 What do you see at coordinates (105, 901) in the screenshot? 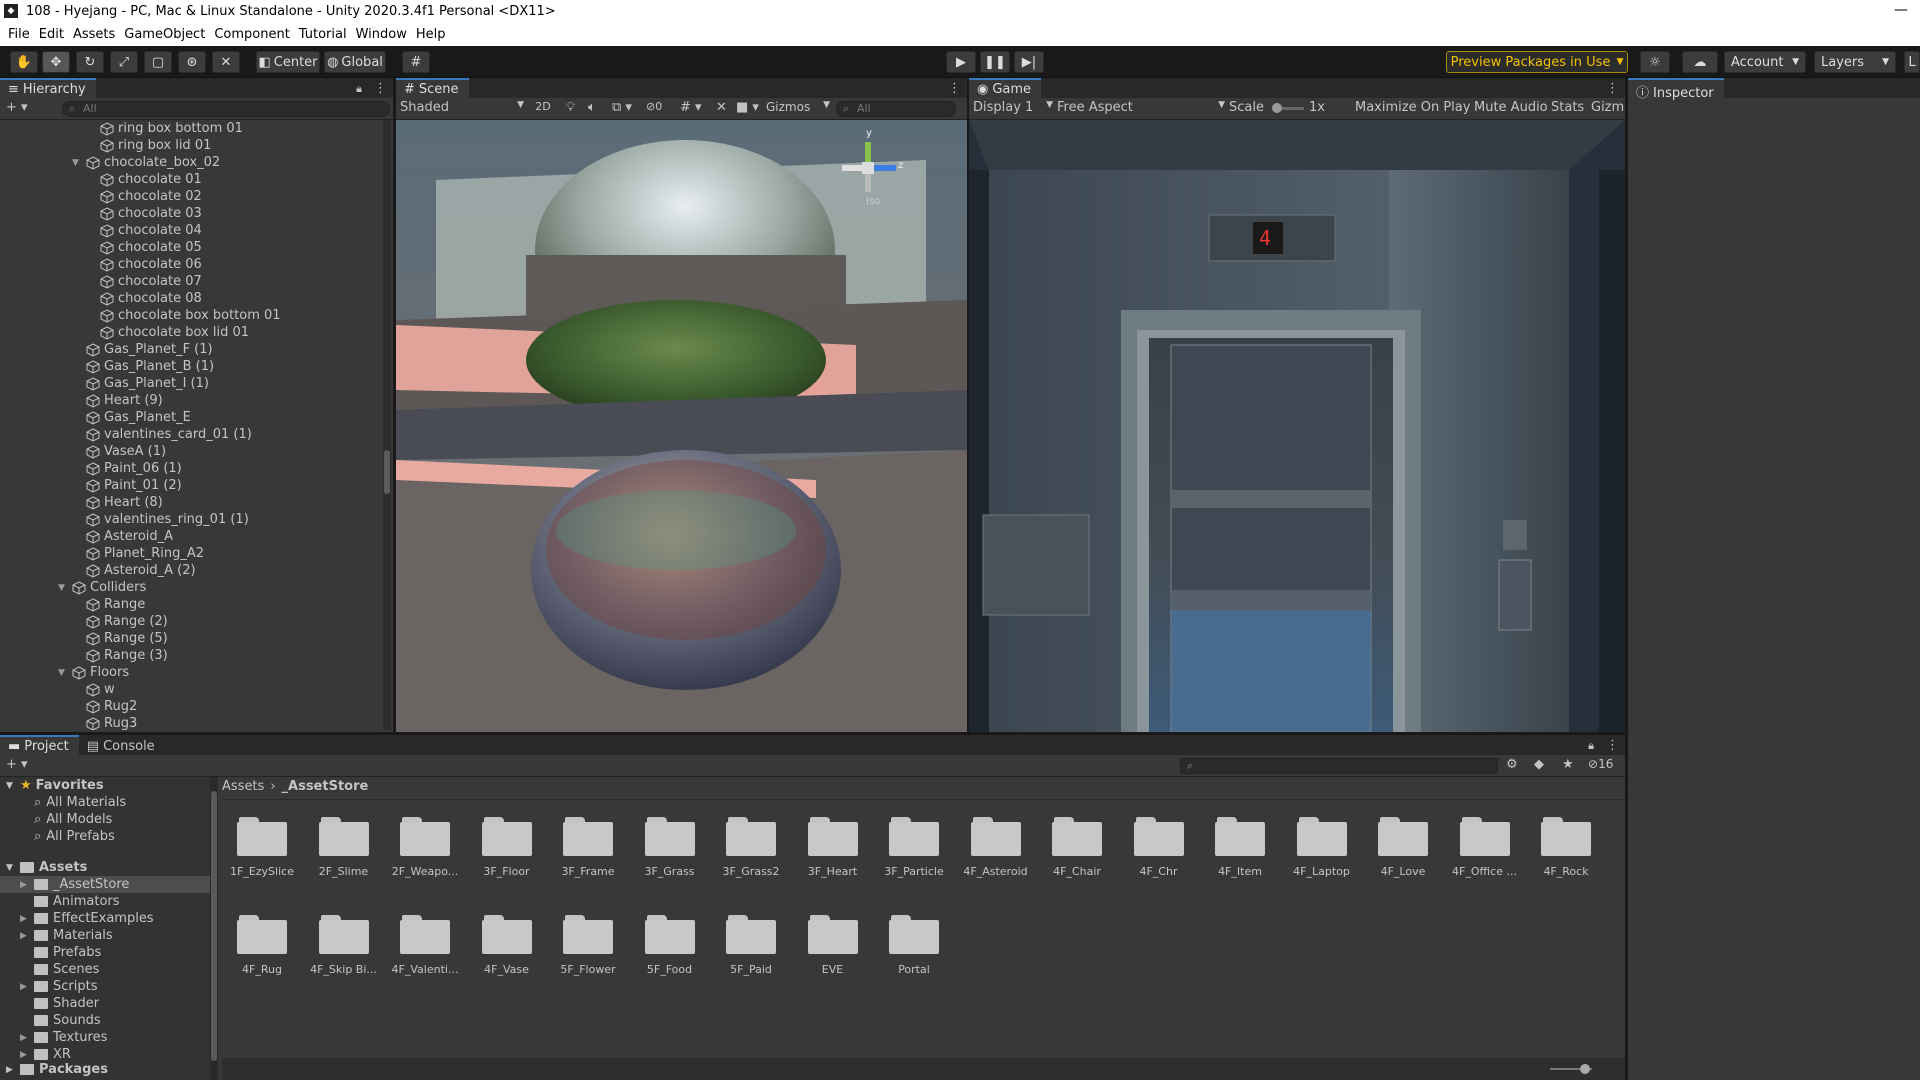
I see `asset-folder-item: Animators` at bounding box center [105, 901].